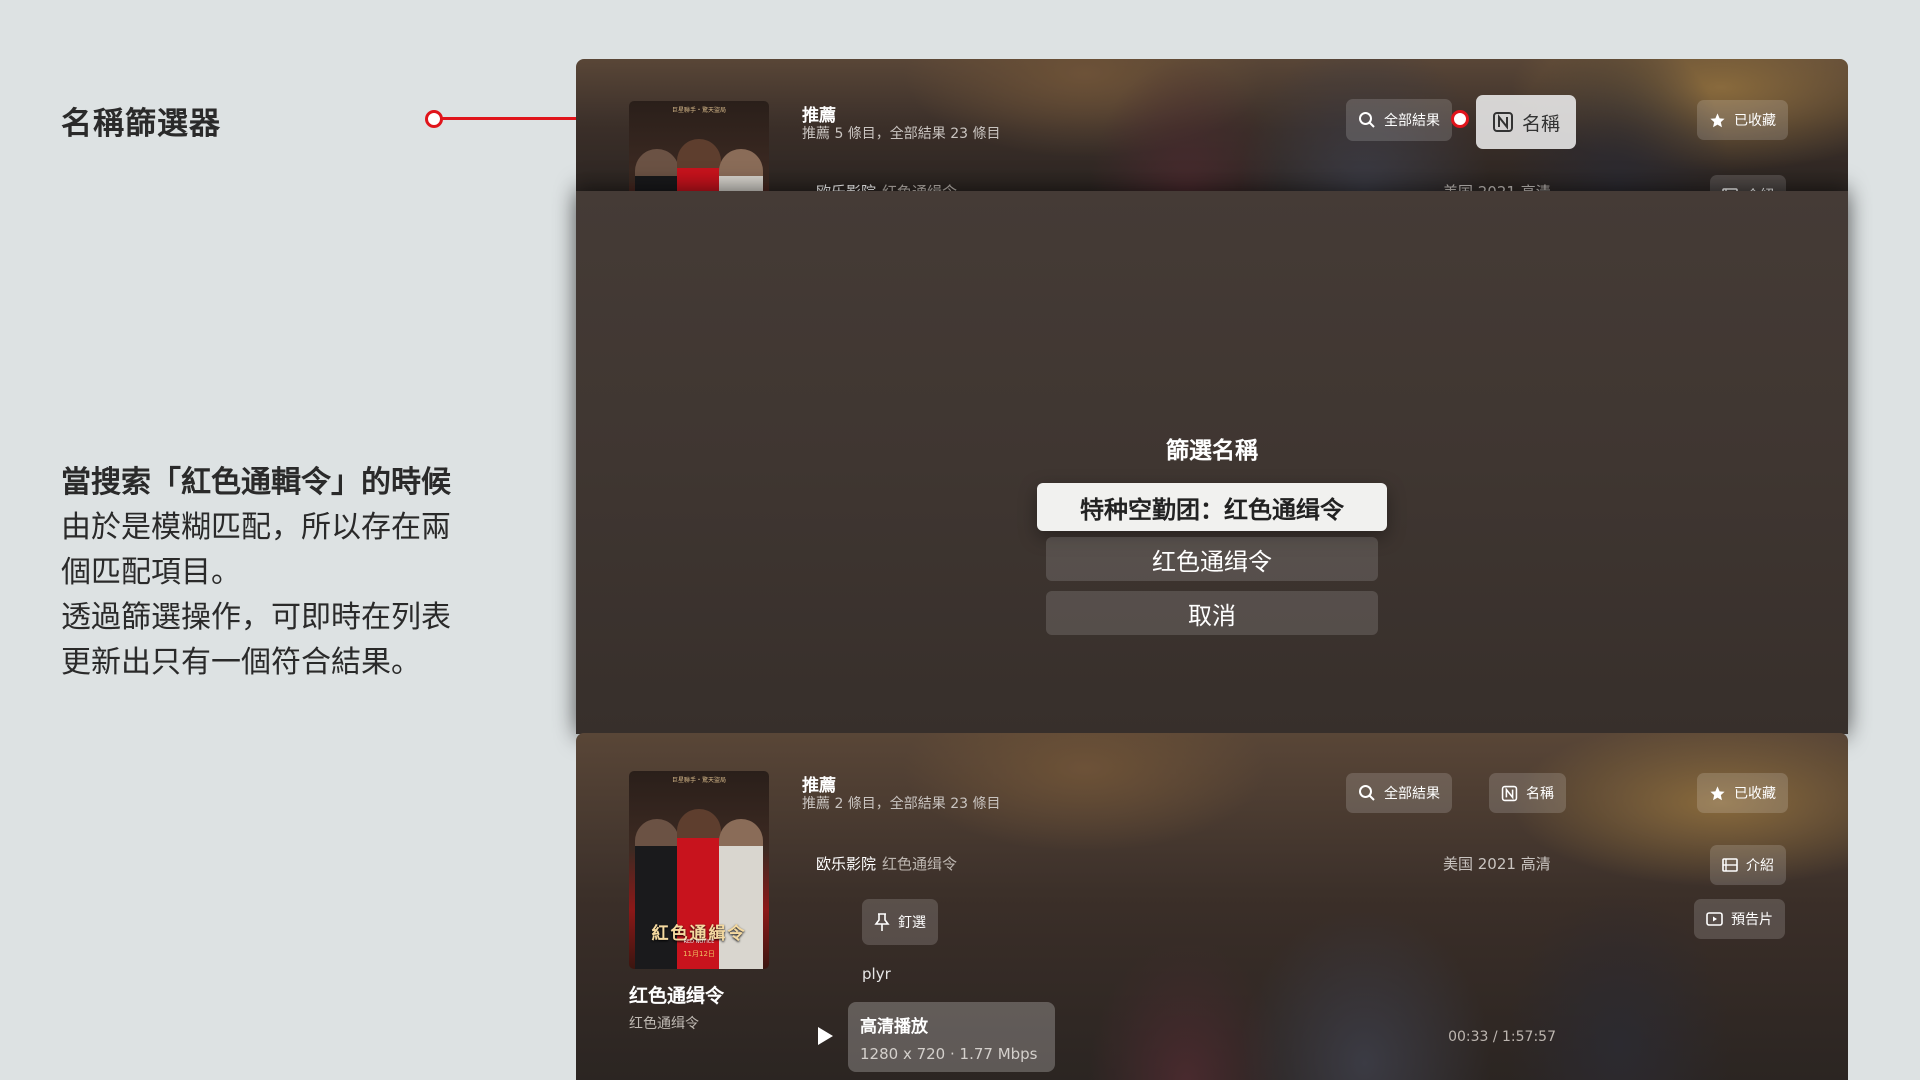 This screenshot has width=1920, height=1080. What do you see at coordinates (241, 662) in the screenshot?
I see `annotation-line: 更新出只有一個符合結果。` at bounding box center [241, 662].